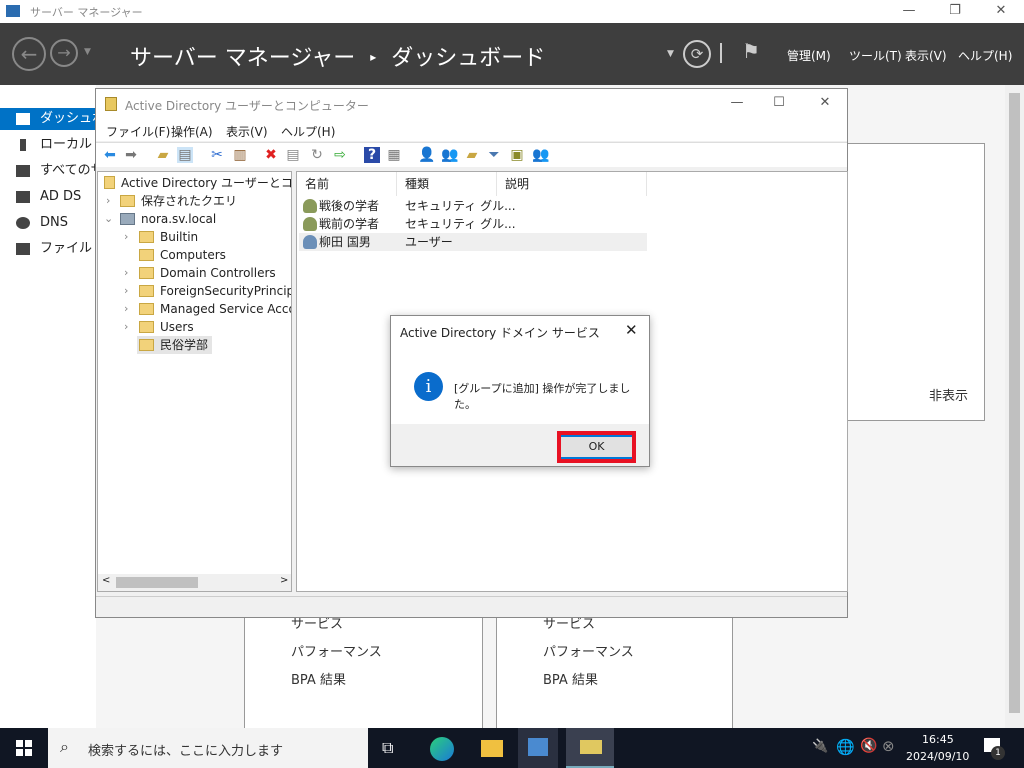  I want to click on tree-item-domain: nora.sv.local, so click(168, 219).